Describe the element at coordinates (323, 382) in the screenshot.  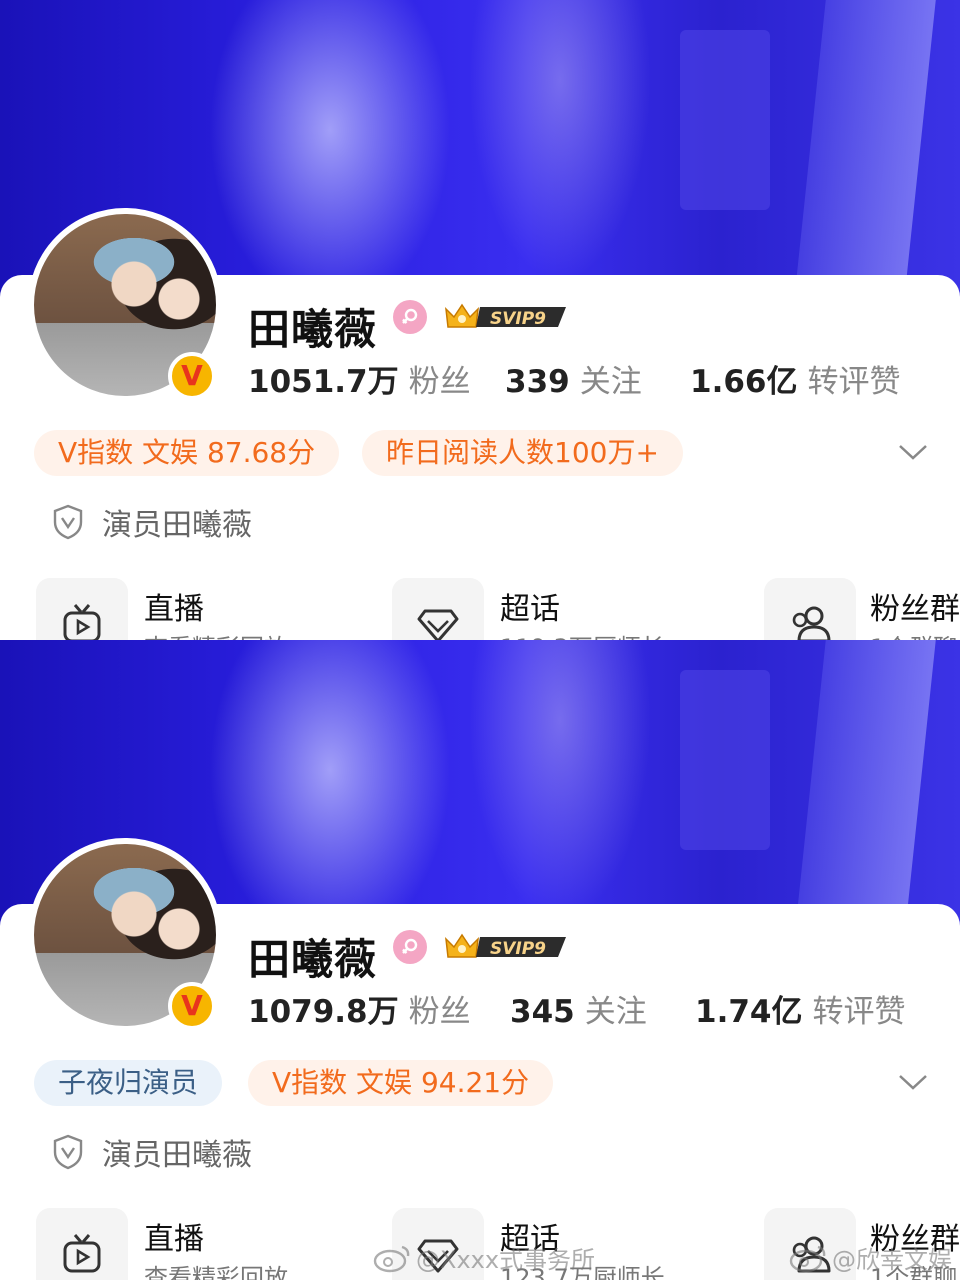
I see `stat-value: 1051.7万` at that location.